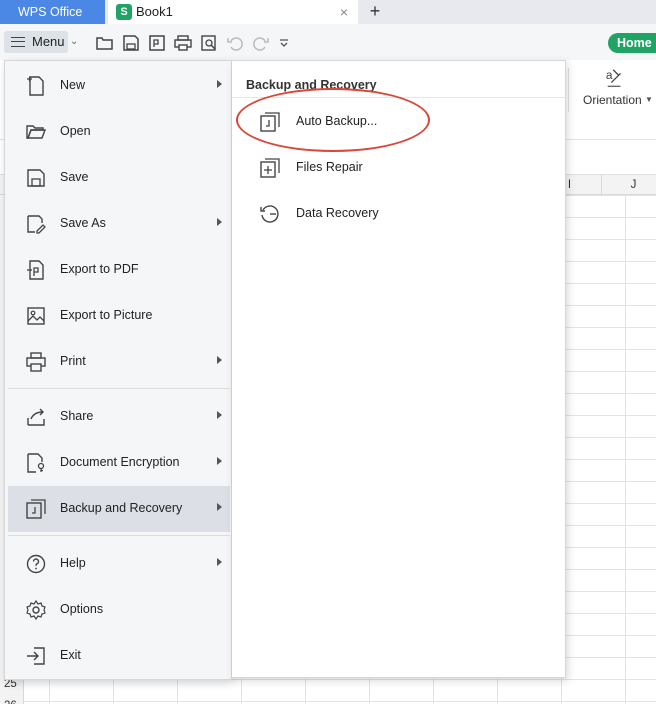 The height and width of the screenshot is (704, 656). Describe the element at coordinates (73, 563) in the screenshot. I see `menu-item-label: Help` at that location.